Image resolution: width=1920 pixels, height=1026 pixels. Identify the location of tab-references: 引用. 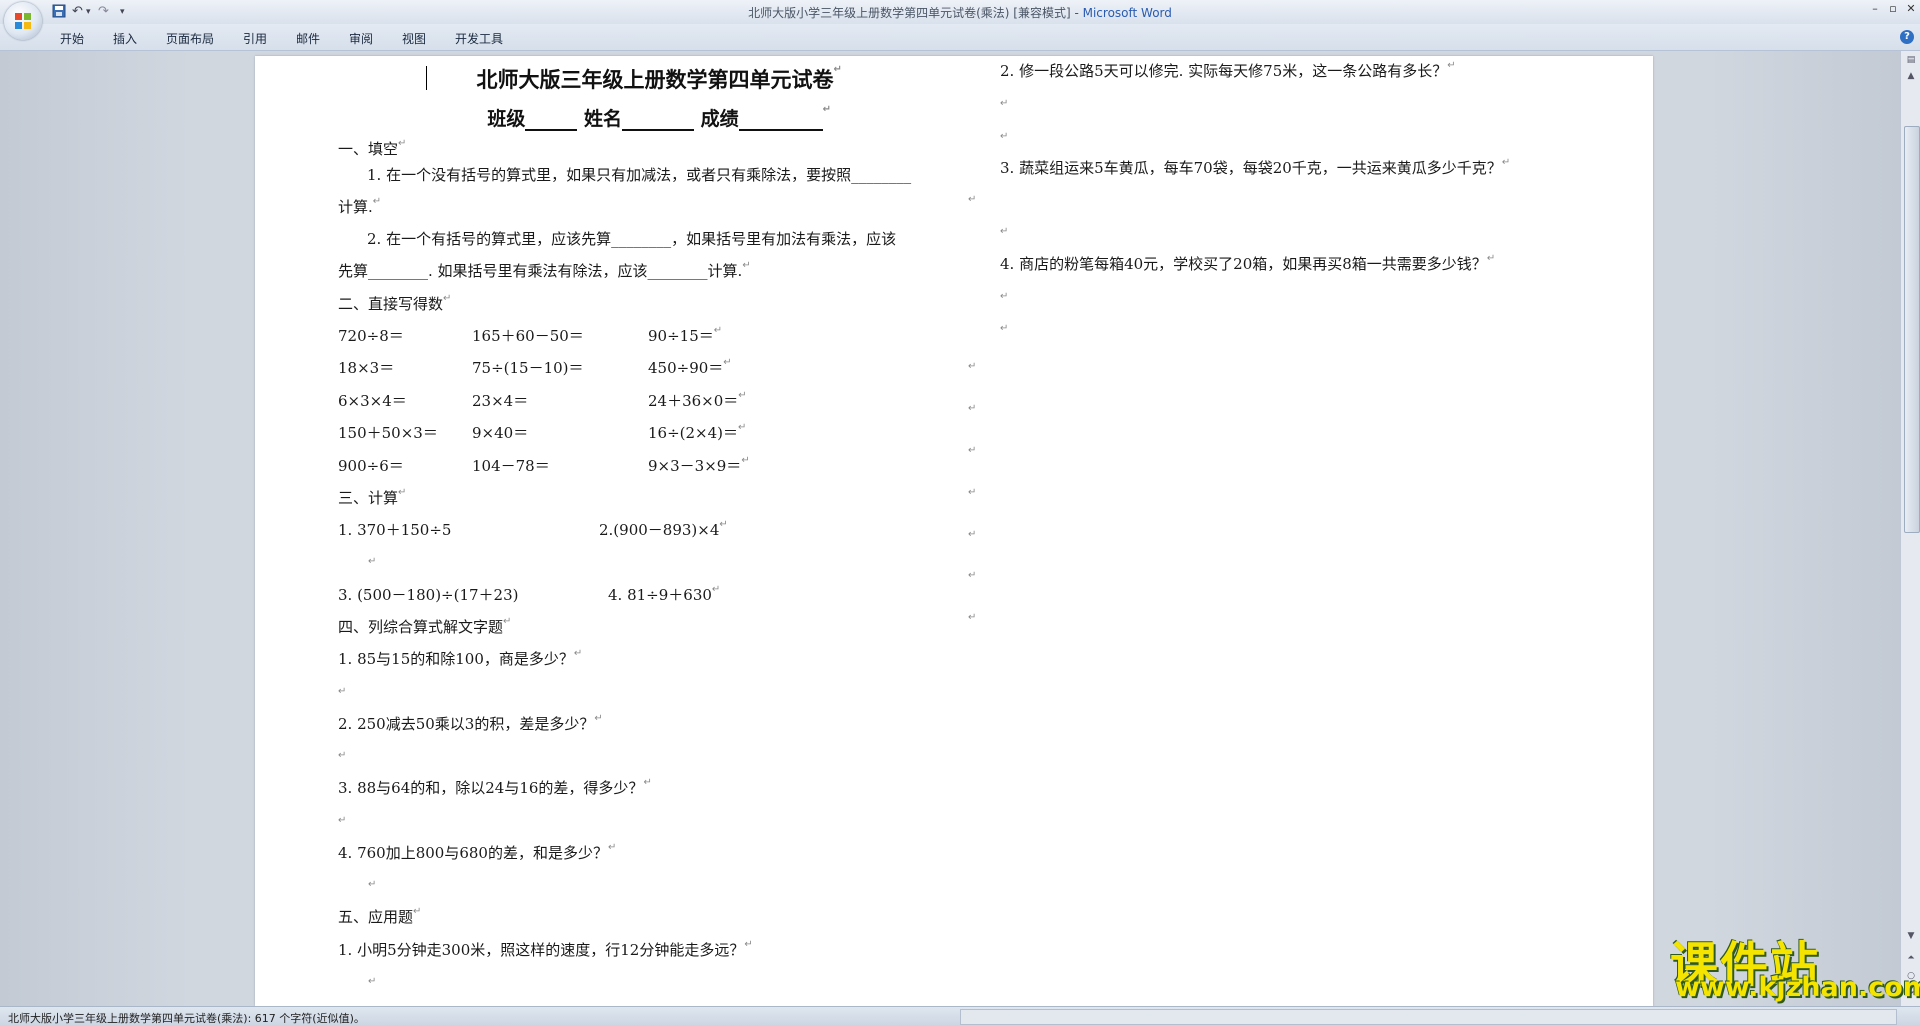
(255, 38).